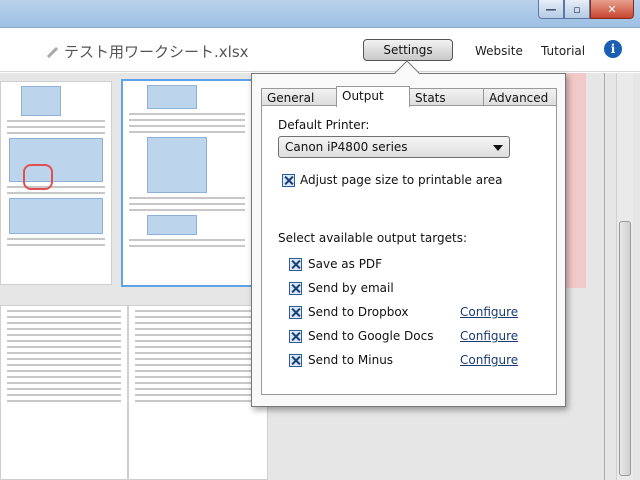  What do you see at coordinates (520, 97) in the screenshot?
I see `tab-advanced: Advanced` at bounding box center [520, 97].